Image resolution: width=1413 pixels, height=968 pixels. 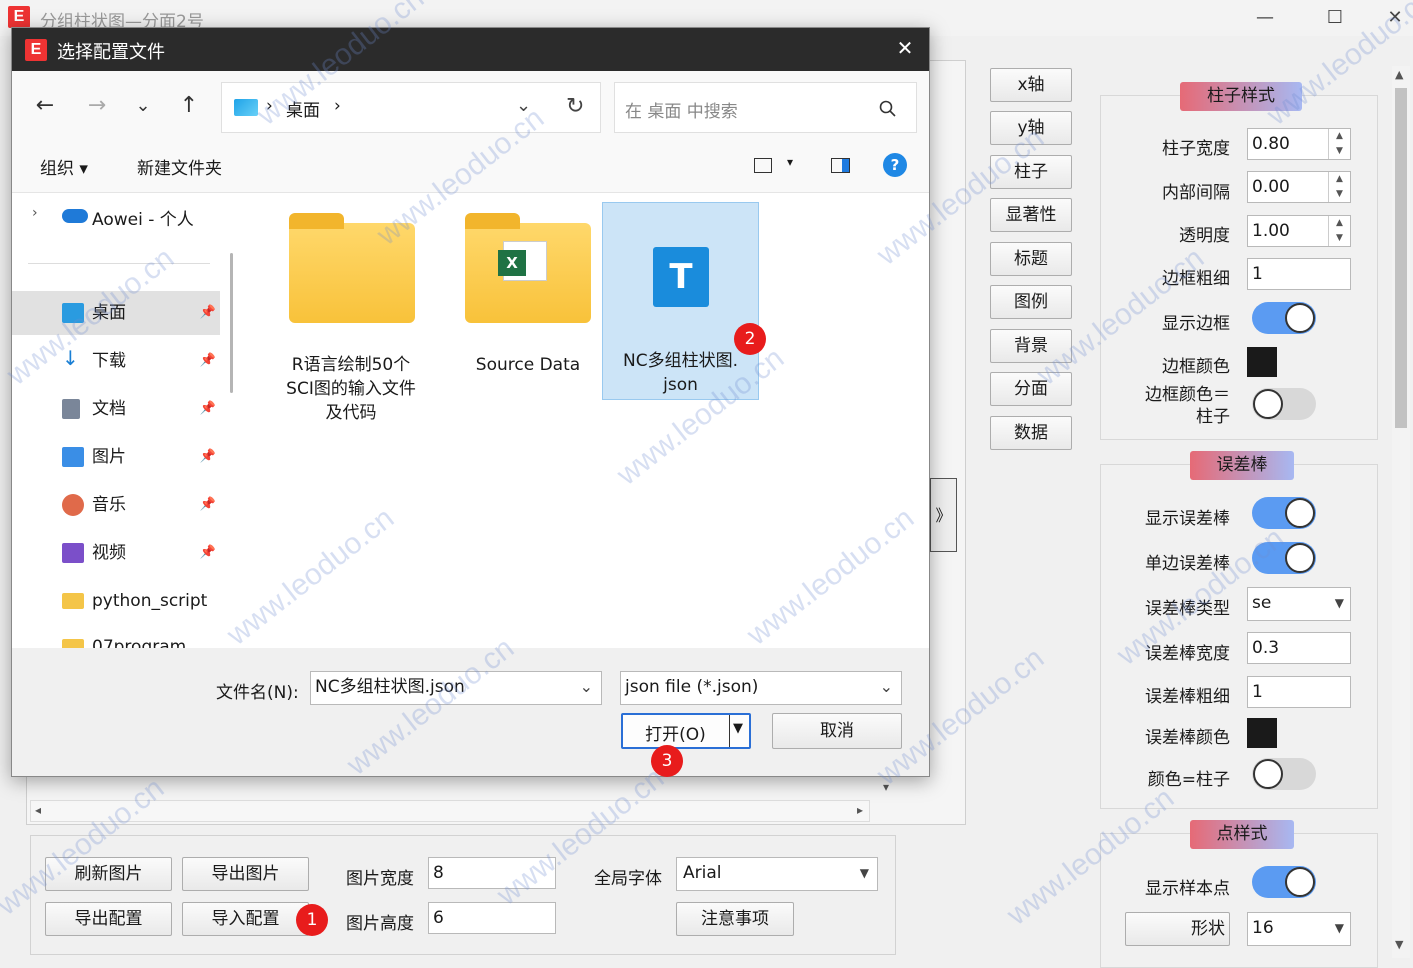 I want to click on filename-input: NC多组柱状图.json ⌄, so click(x=456, y=688).